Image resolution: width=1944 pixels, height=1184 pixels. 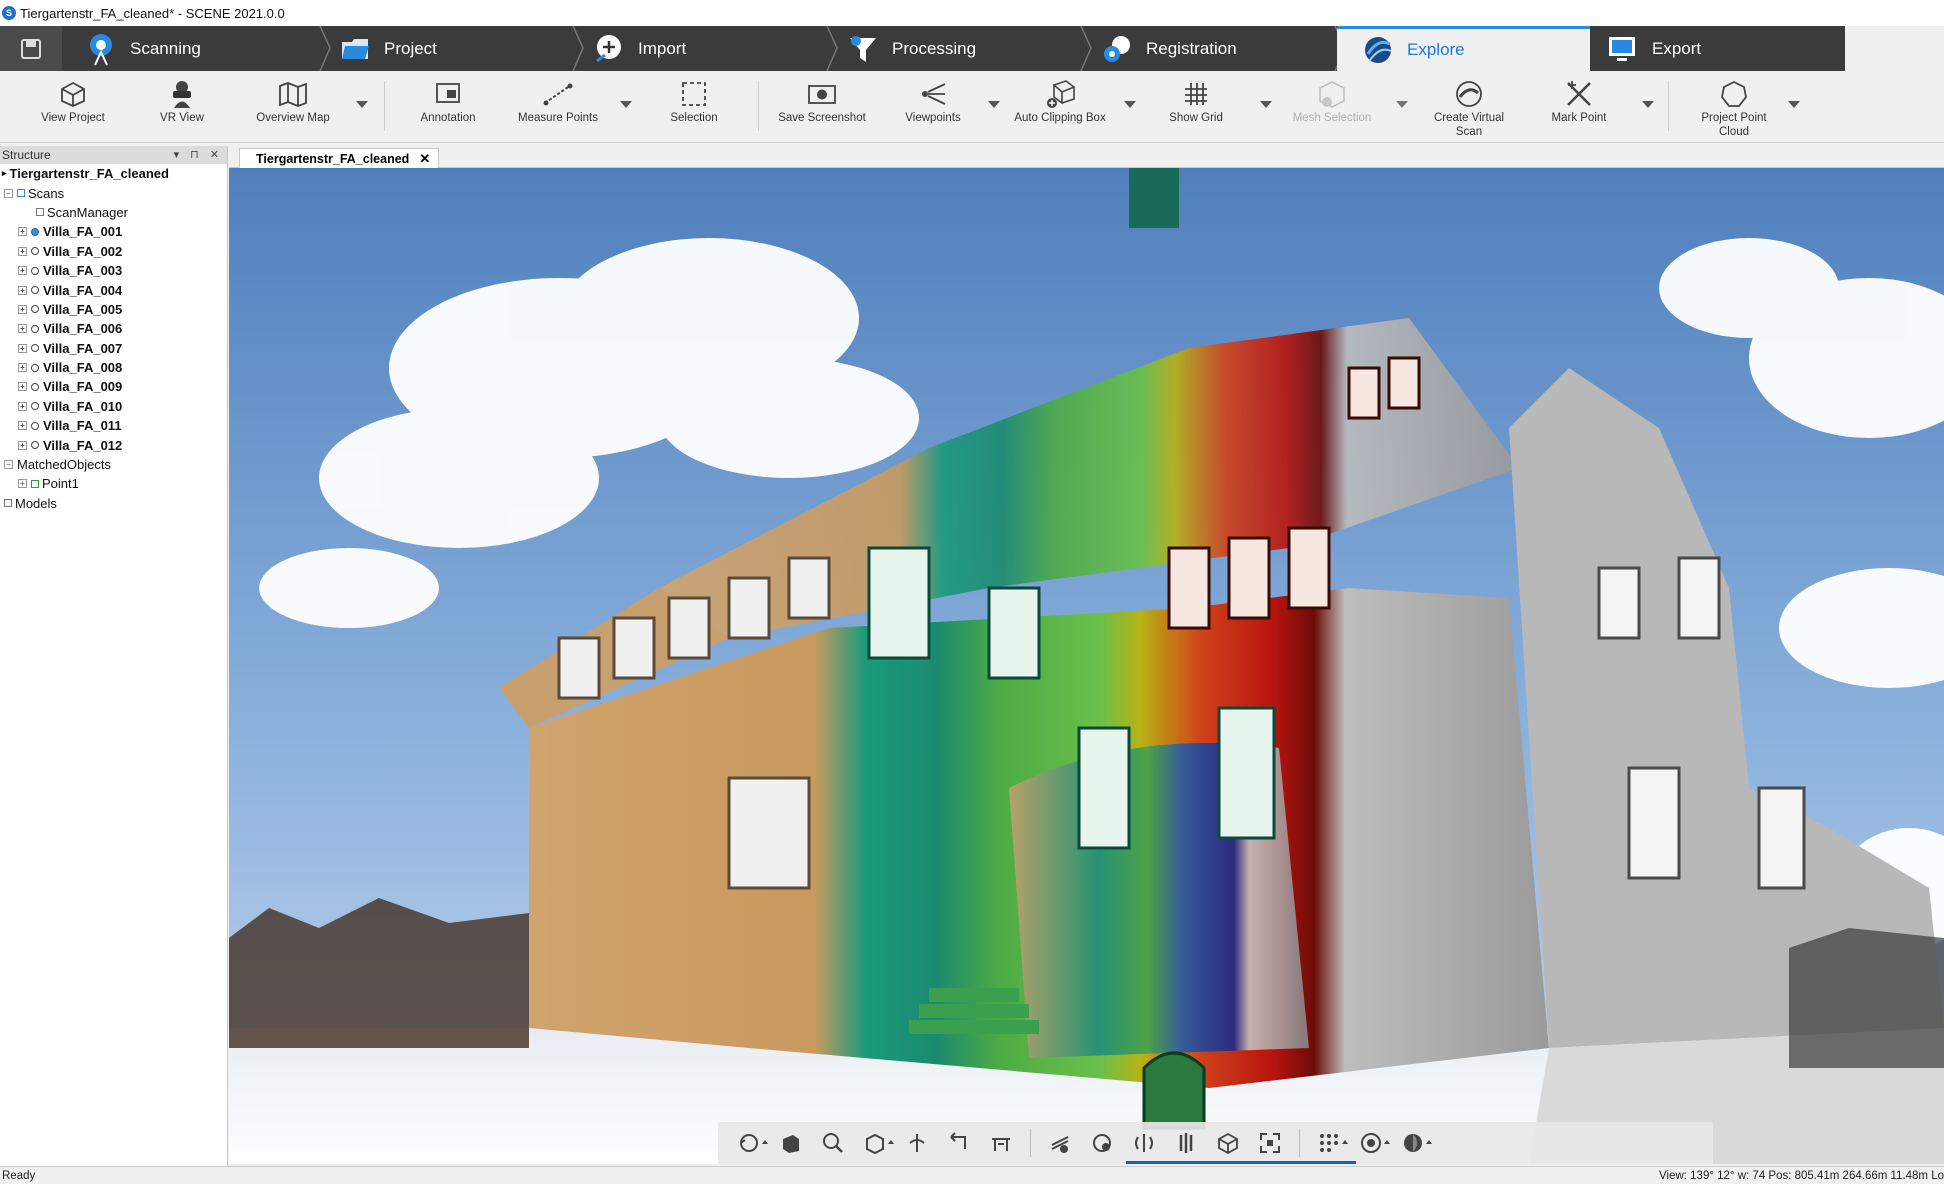 What do you see at coordinates (113, 251) in the screenshot?
I see `tree-item-scan: + Villa_FA_002` at bounding box center [113, 251].